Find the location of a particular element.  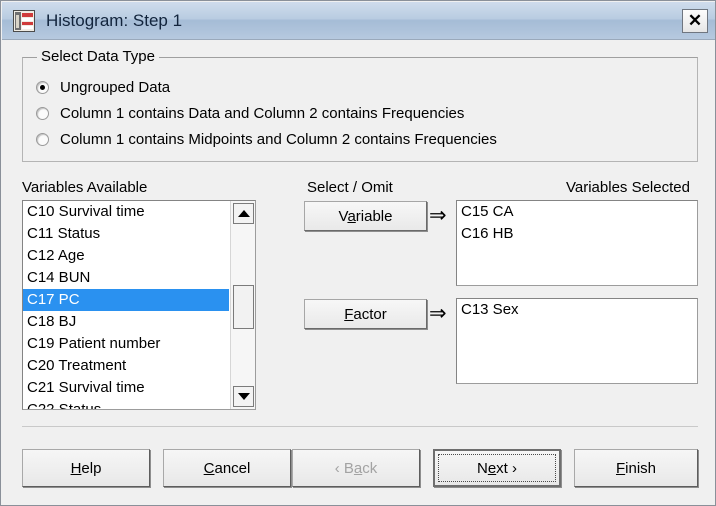

list-item: C11 Status is located at coordinates (126, 234).